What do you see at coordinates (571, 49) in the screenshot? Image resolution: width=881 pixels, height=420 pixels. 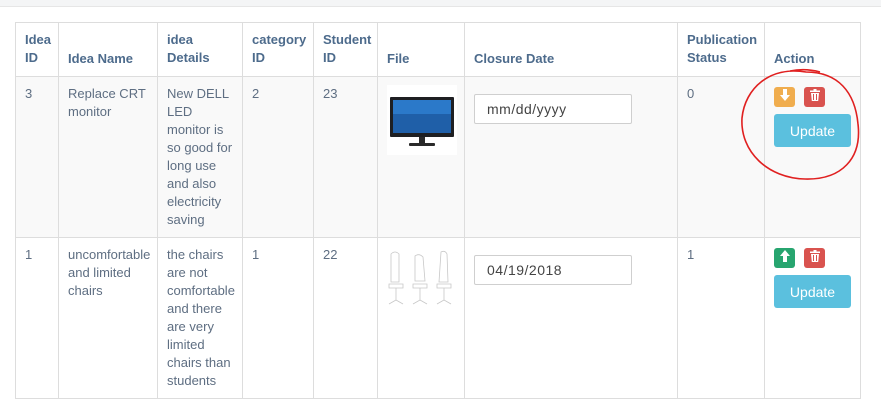 I see `header-closure-date: Closure Date` at bounding box center [571, 49].